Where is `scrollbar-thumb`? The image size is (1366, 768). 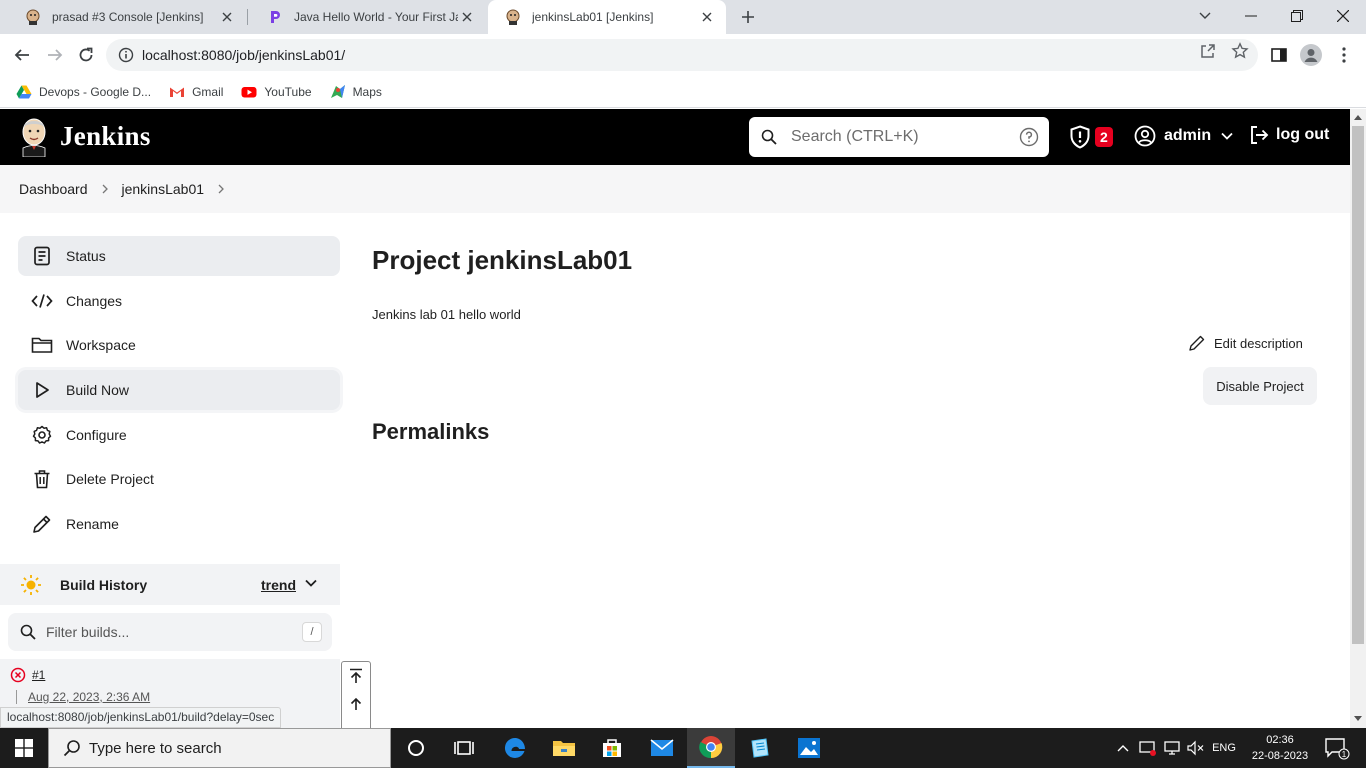
scrollbar-thumb is located at coordinates (1358, 385).